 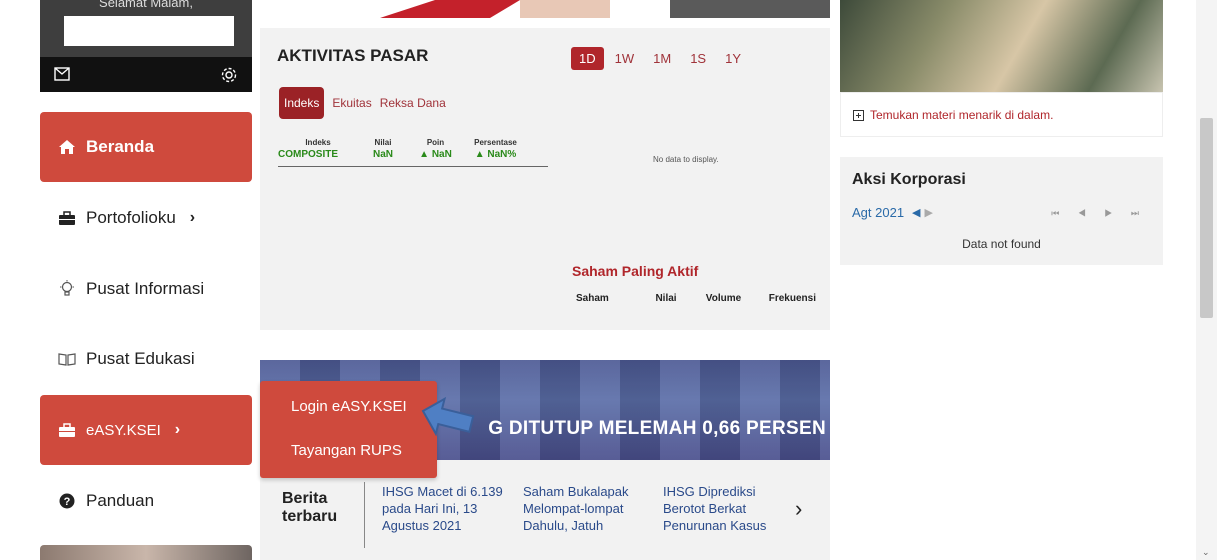 I want to click on period-1w: 1W, so click(x=625, y=58).